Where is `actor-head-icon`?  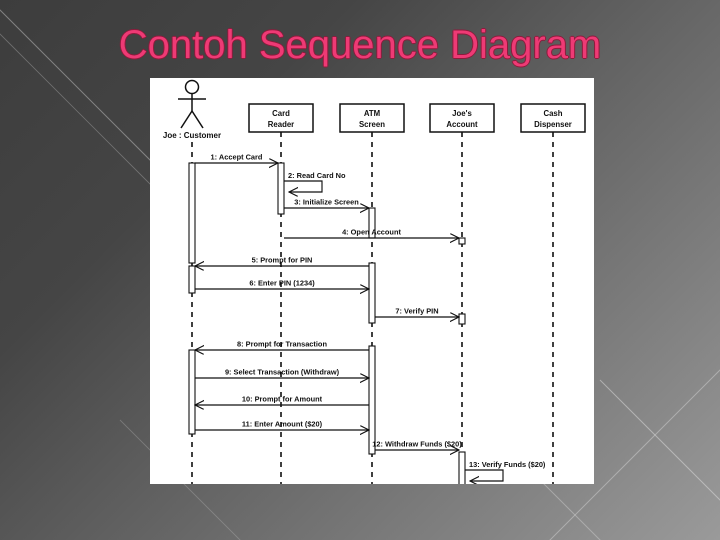
actor-head-icon is located at coordinates (192, 87).